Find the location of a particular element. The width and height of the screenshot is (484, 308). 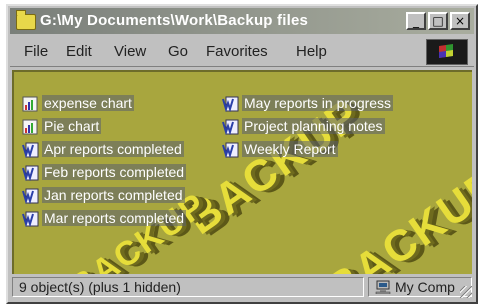

menu-bar: File Edit View Go Favorites Help is located at coordinates (242, 51).